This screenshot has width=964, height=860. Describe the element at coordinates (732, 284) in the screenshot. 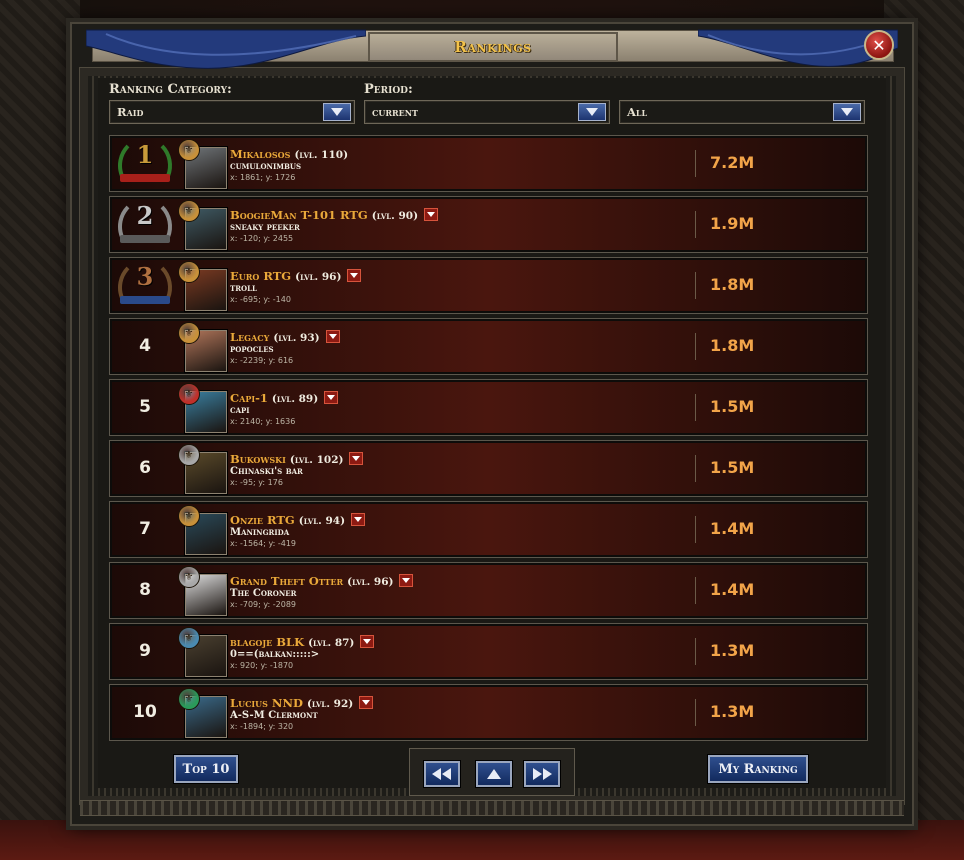

I see `ranking-score: 1.8M` at that location.